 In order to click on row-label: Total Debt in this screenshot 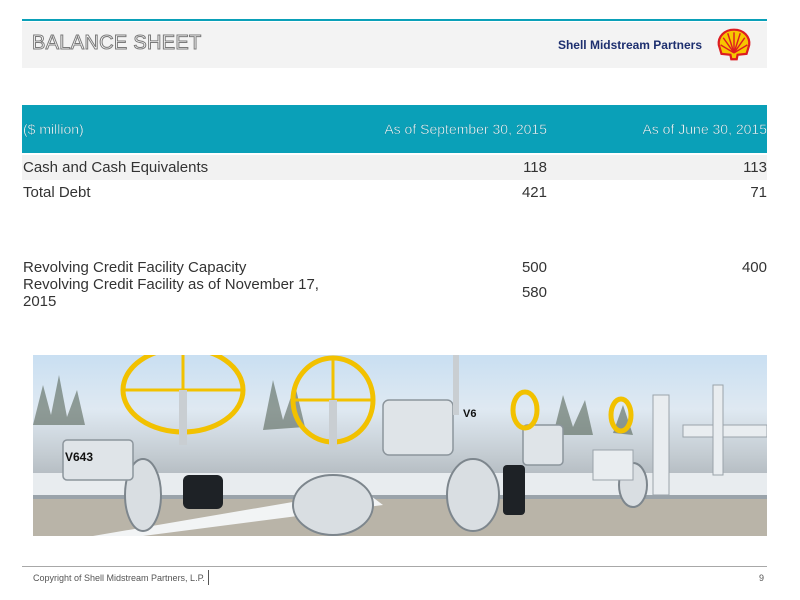, I will do `click(57, 192)`.